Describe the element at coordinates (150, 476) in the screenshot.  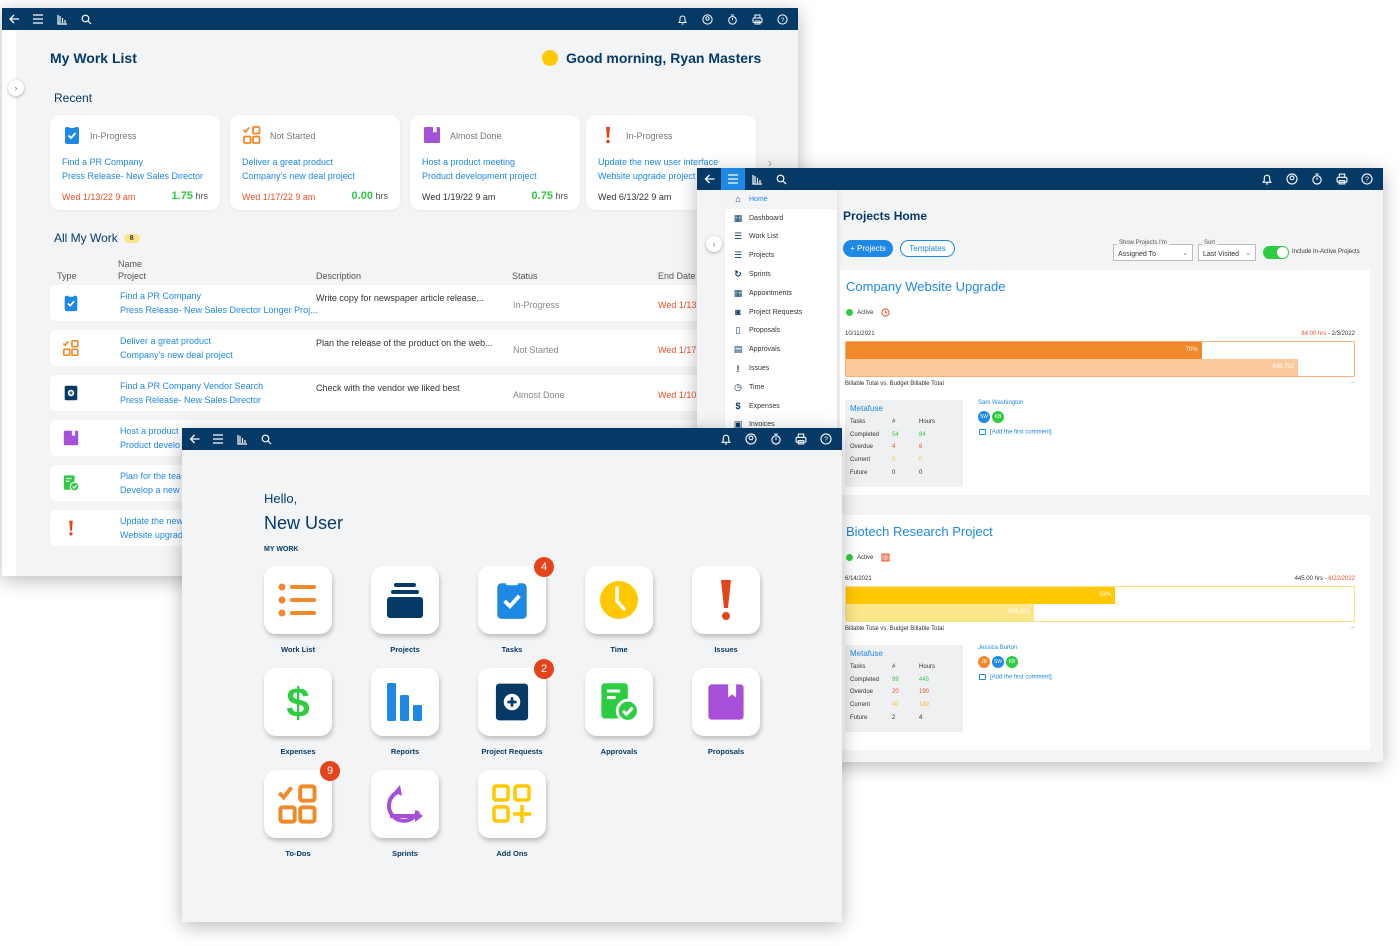
I see `task-name-link: Plan for the tea` at that location.